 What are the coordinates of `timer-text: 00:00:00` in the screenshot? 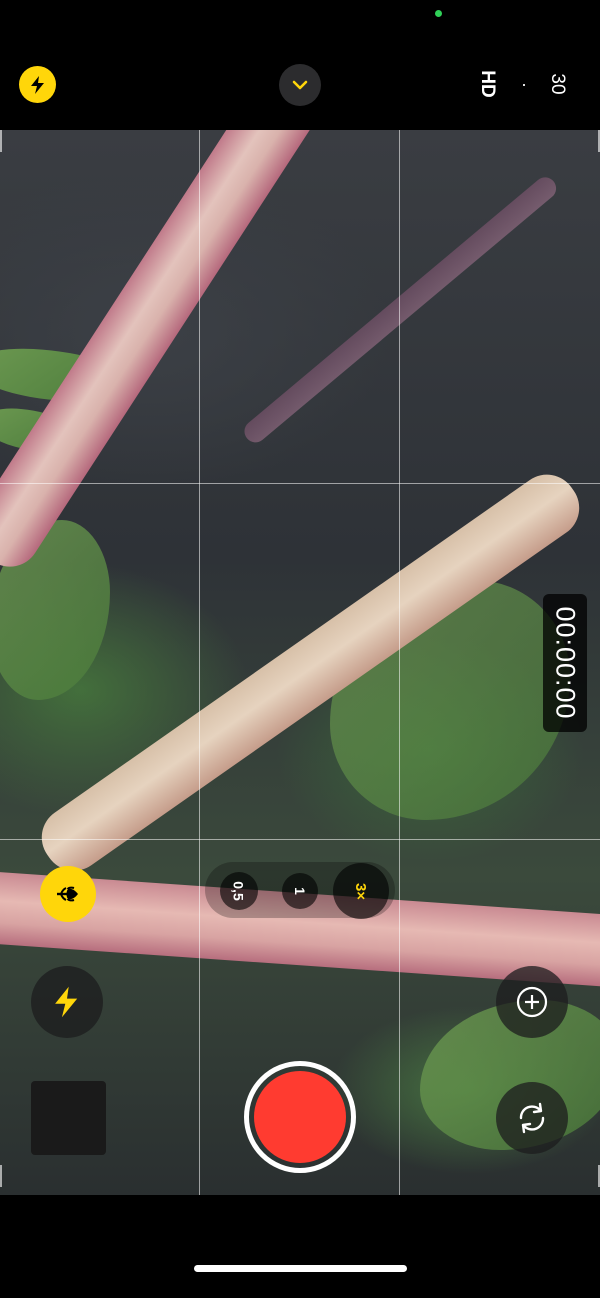 It's located at (565, 663).